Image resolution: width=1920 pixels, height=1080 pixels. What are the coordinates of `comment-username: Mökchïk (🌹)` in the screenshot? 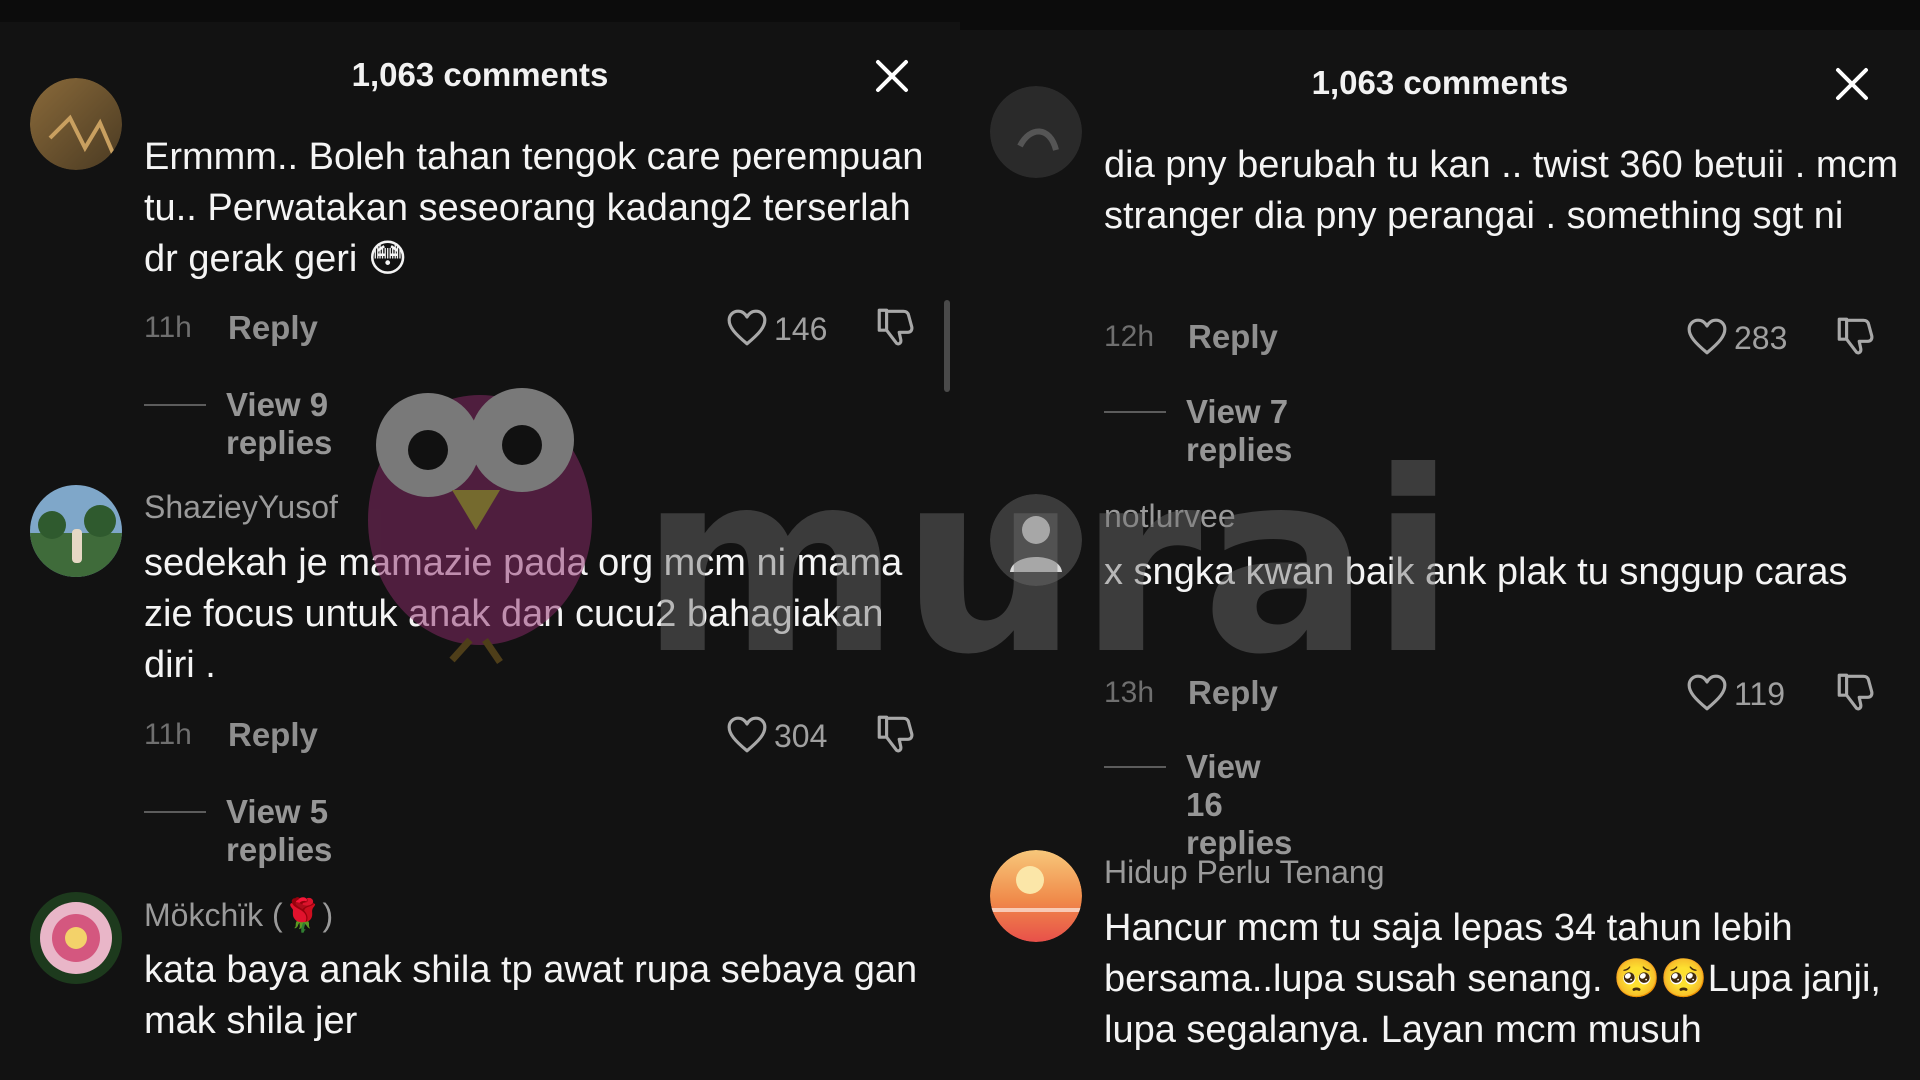 It's located at (238, 915).